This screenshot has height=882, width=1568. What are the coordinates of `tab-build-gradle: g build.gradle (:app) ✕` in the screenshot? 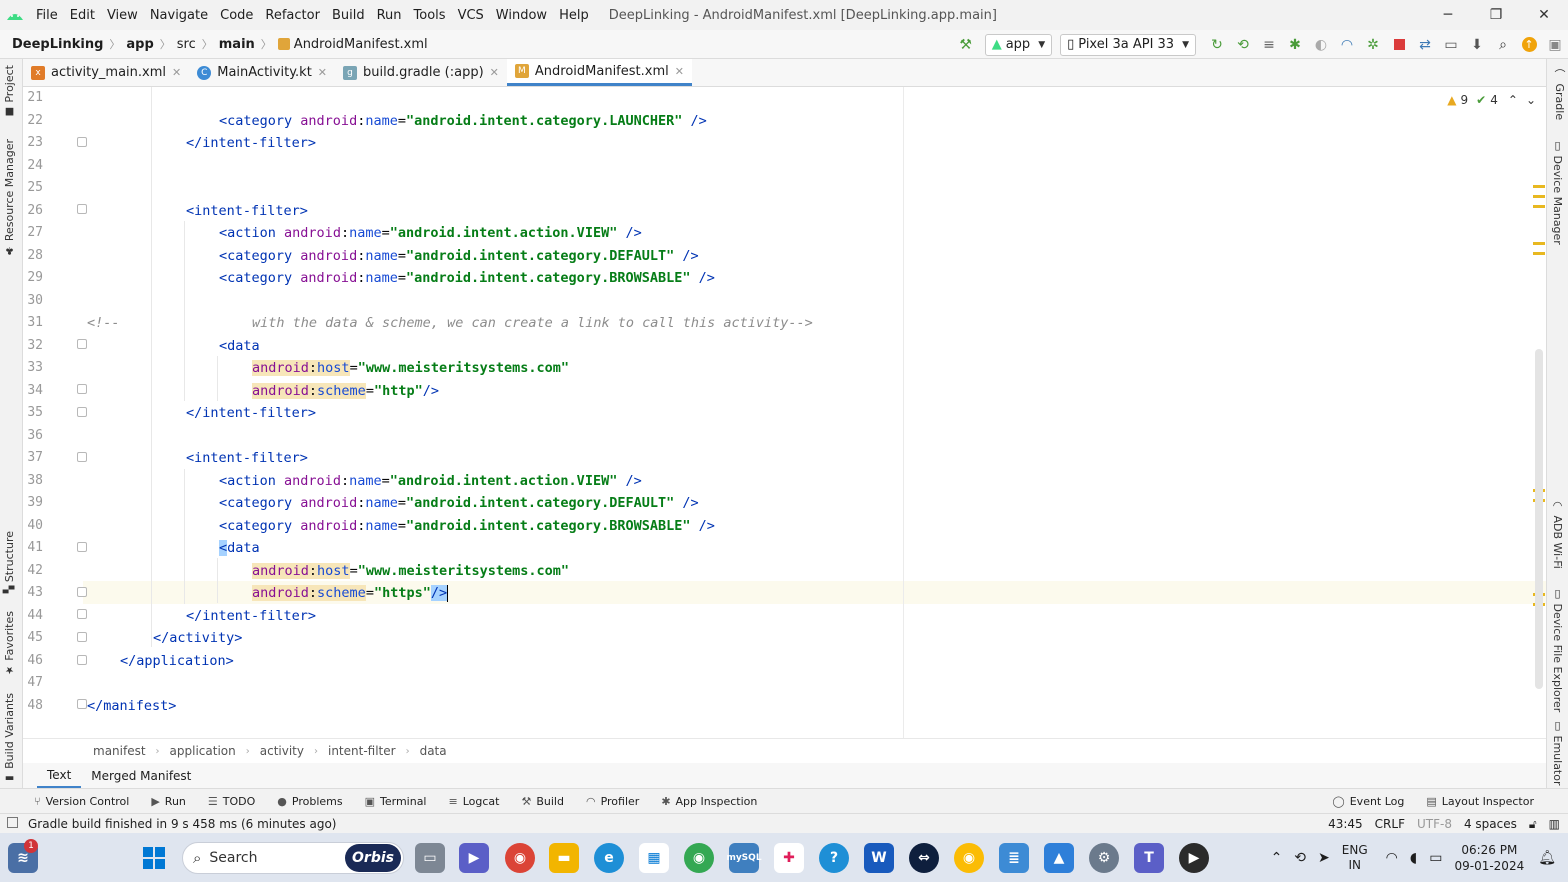 It's located at (421, 72).